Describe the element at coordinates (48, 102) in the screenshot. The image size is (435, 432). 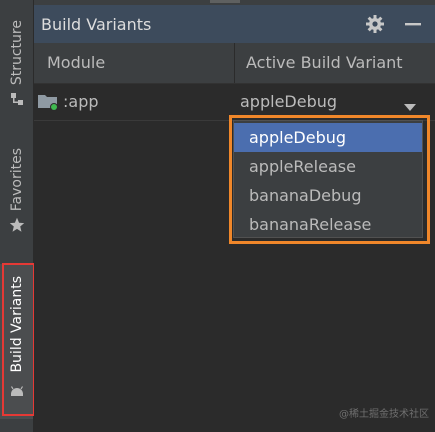
I see `android-module-folder-icon` at that location.